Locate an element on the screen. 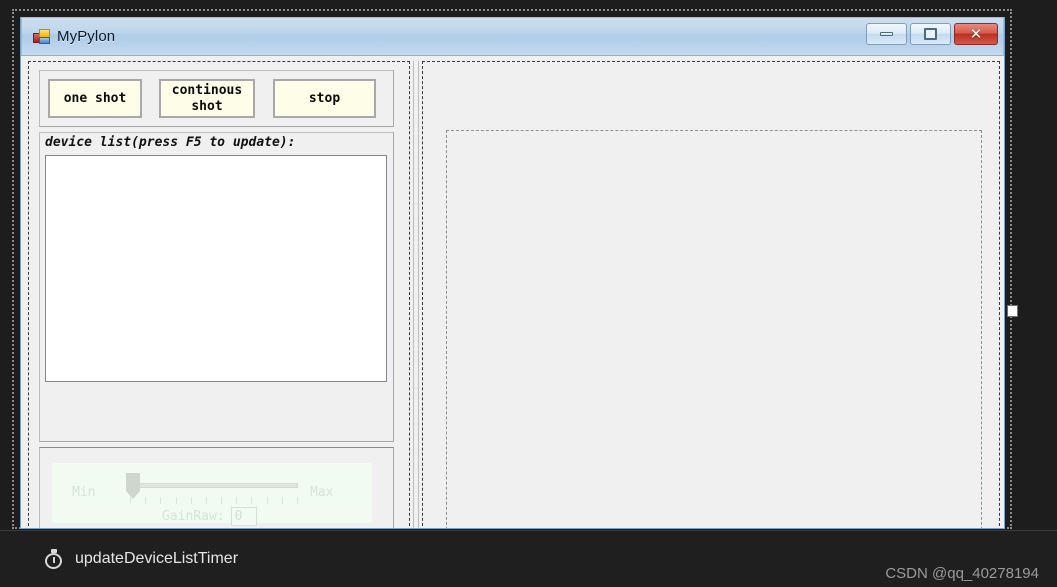  close-icon: ✕ is located at coordinates (976, 33).